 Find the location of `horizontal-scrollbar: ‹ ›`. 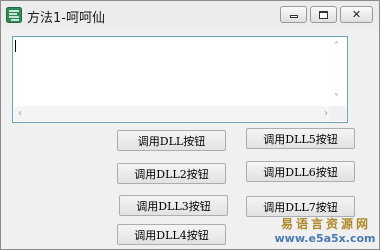

horizontal-scrollbar: ‹ › is located at coordinates (173, 113).